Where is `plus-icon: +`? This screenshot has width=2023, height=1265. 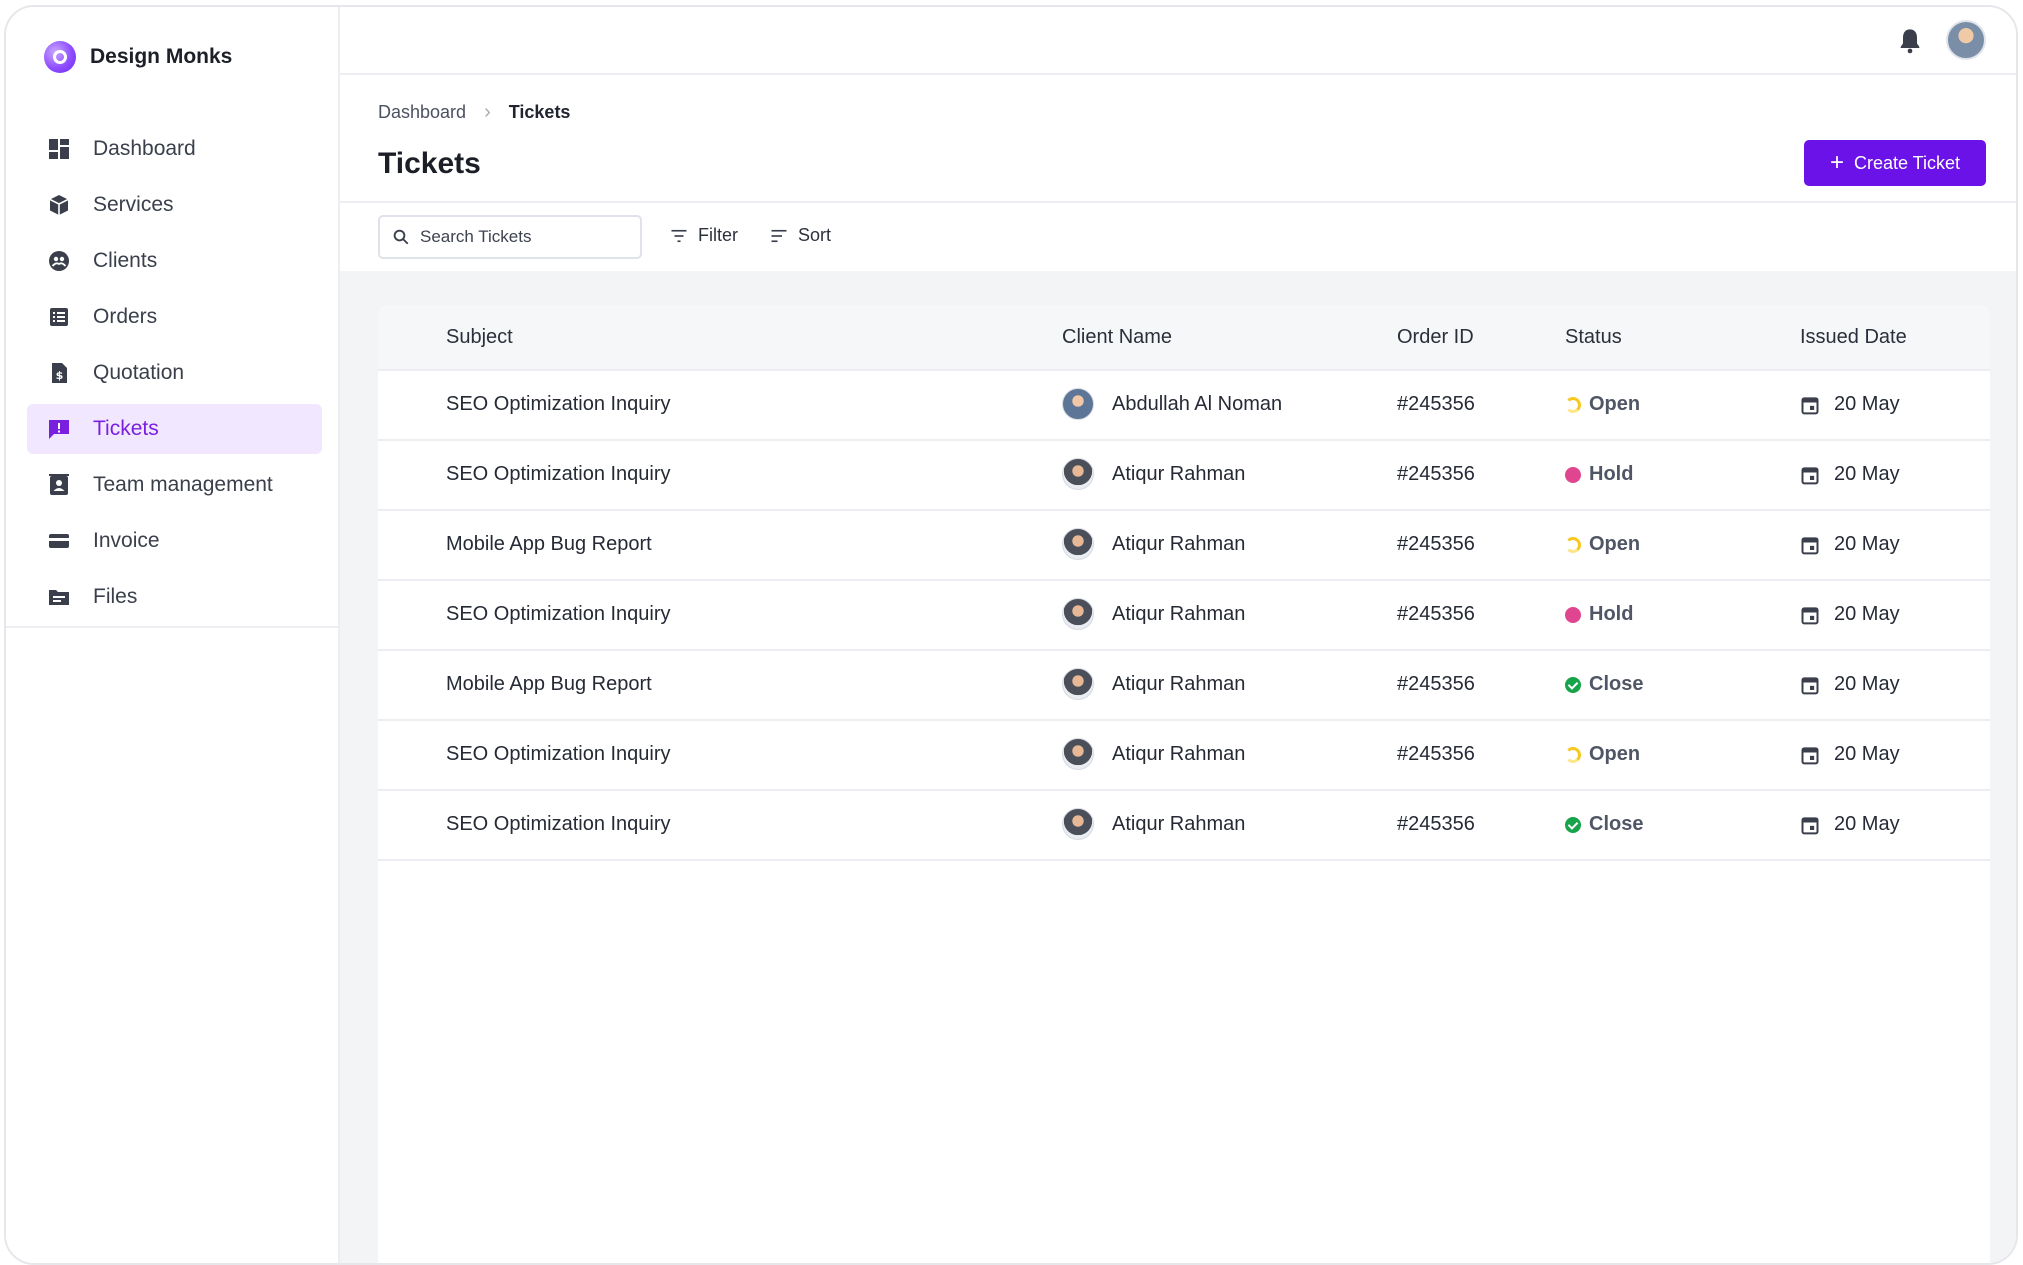 plus-icon: + is located at coordinates (1836, 162).